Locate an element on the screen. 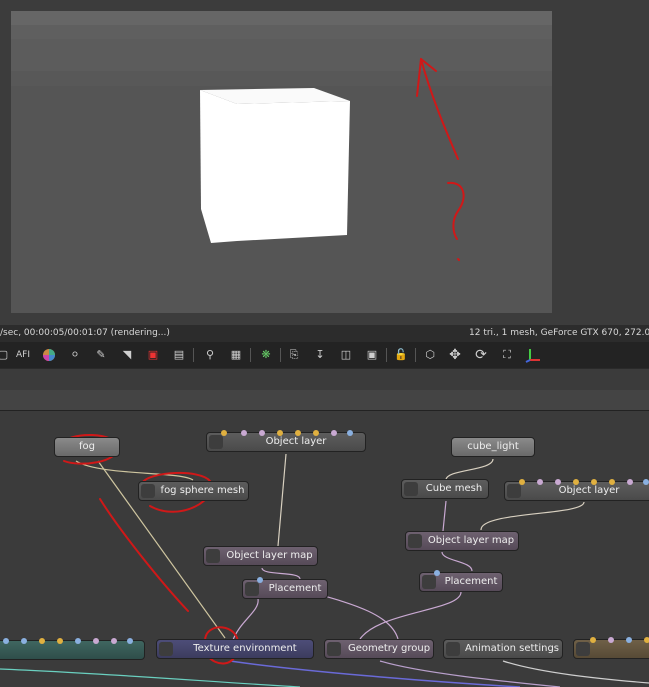  node-cube-mesh: Cube mesh is located at coordinates (445, 489).